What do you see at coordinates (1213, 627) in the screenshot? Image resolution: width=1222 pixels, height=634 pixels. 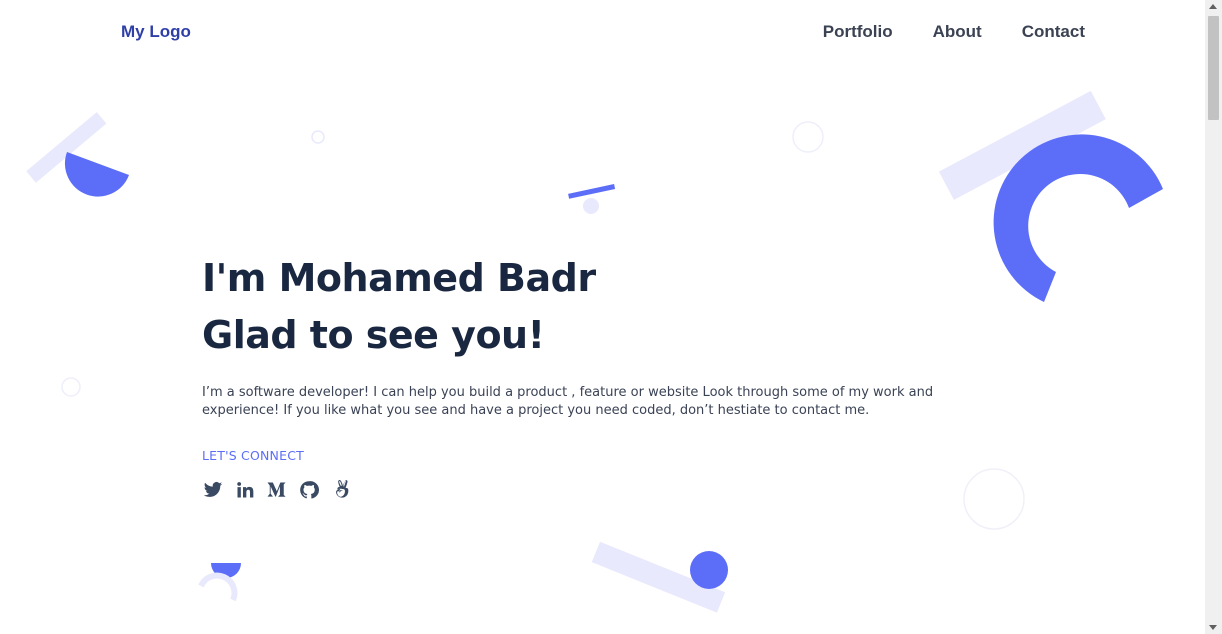 I see `scroll-down-arrow-icon` at bounding box center [1213, 627].